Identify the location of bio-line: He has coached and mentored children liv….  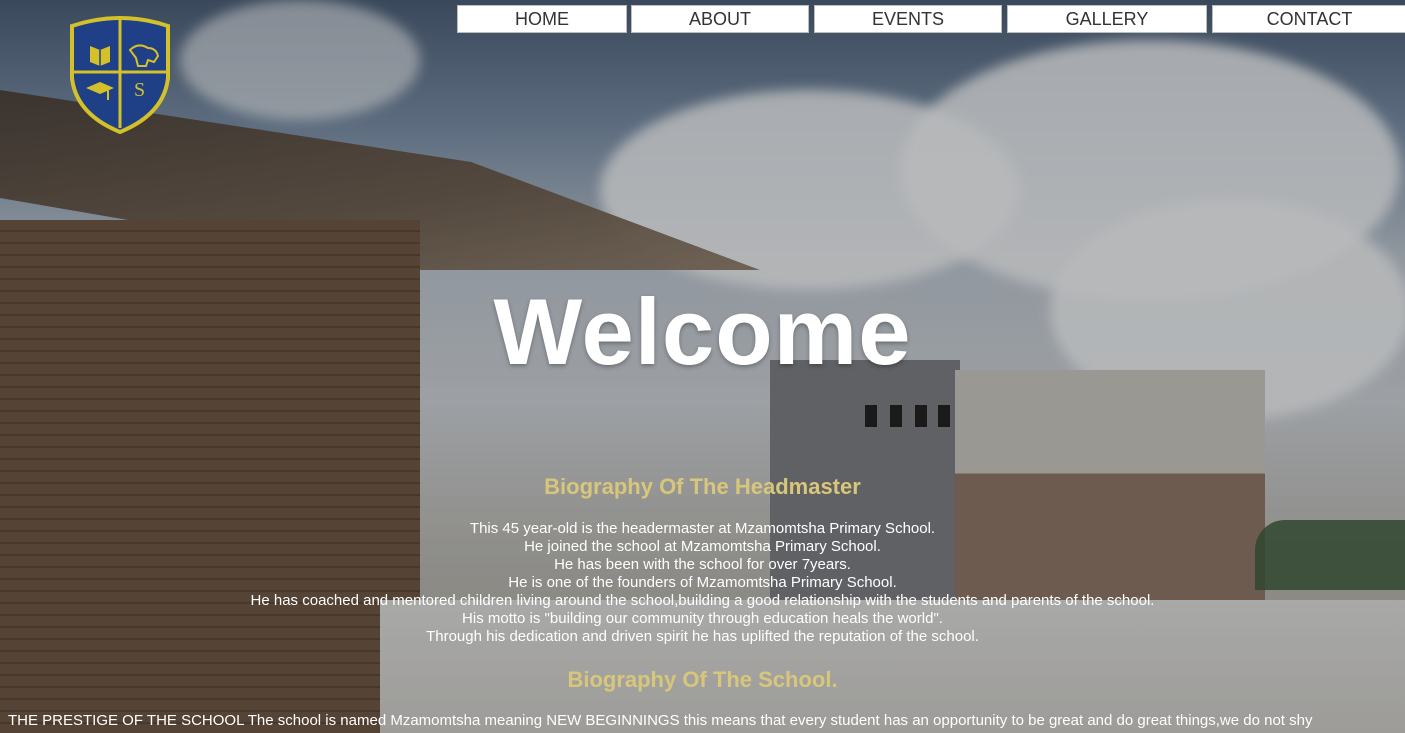
(702, 600).